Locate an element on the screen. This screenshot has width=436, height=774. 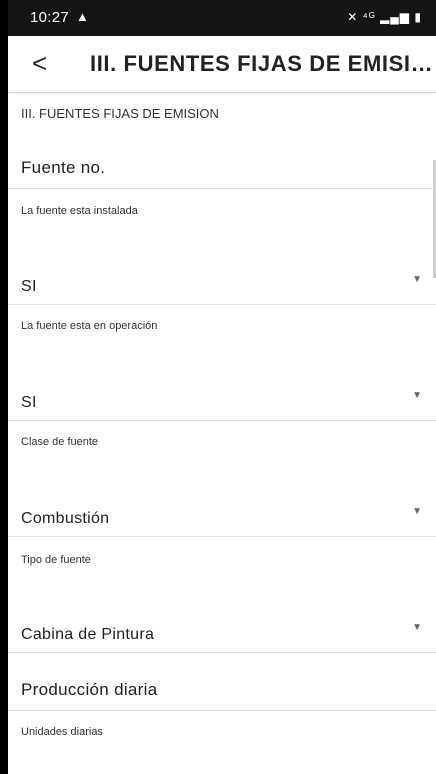
status-bar: 10:27 ▲ ✕ ⁴ᴳ ▂▄▆ ▮ is located at coordinates (222, 18).